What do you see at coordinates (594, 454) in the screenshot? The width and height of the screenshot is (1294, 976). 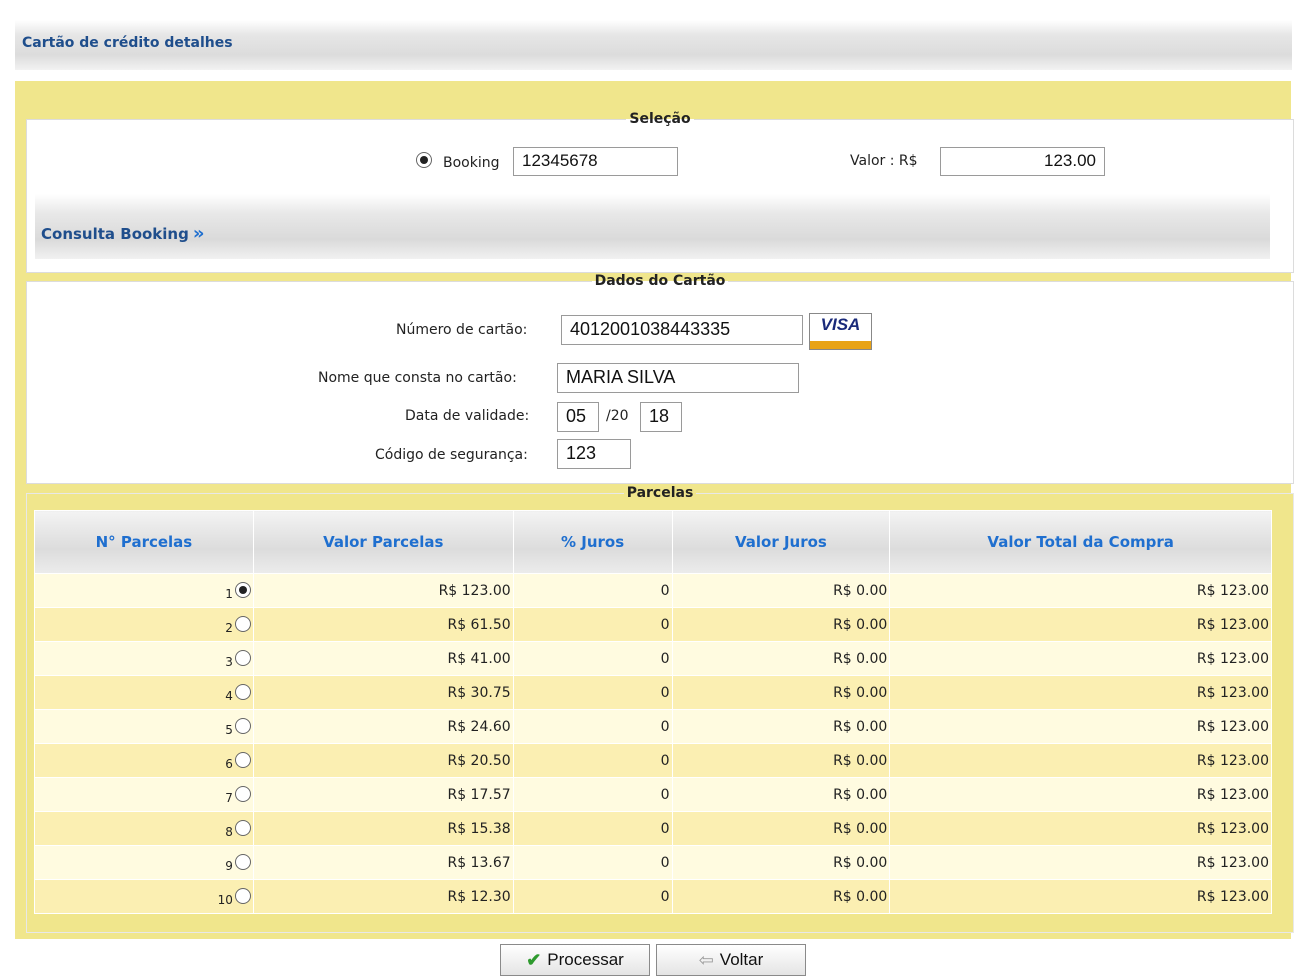 I see `codigo-seguranca-input: 123` at bounding box center [594, 454].